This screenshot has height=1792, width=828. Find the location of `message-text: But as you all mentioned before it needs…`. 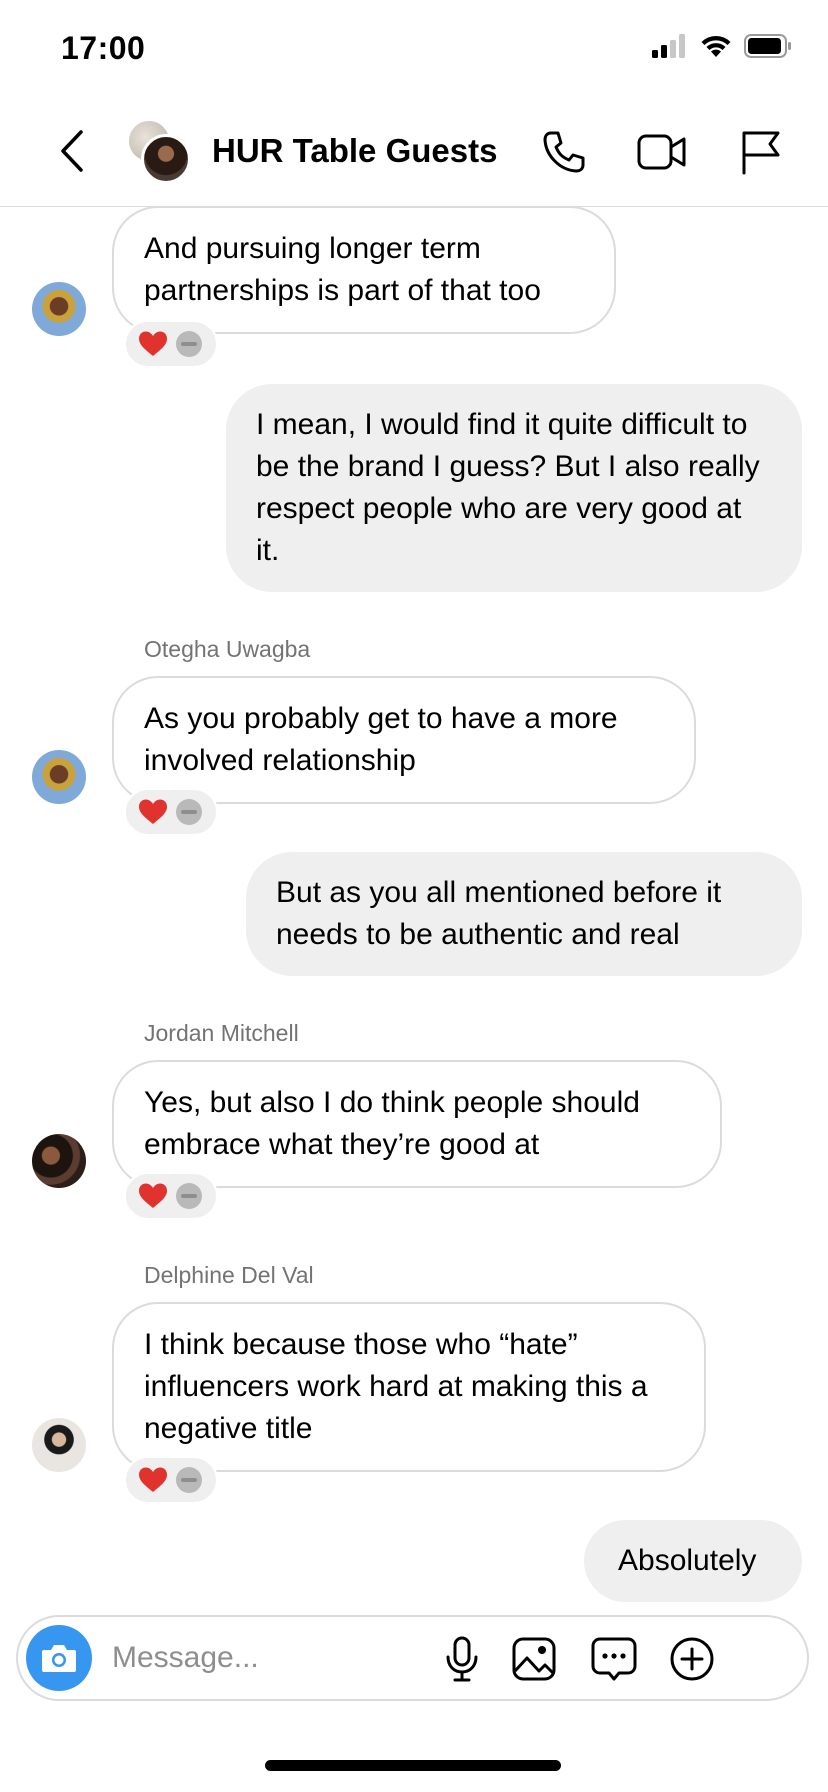

message-text: But as you all mentioned before it needs… is located at coordinates (499, 913).